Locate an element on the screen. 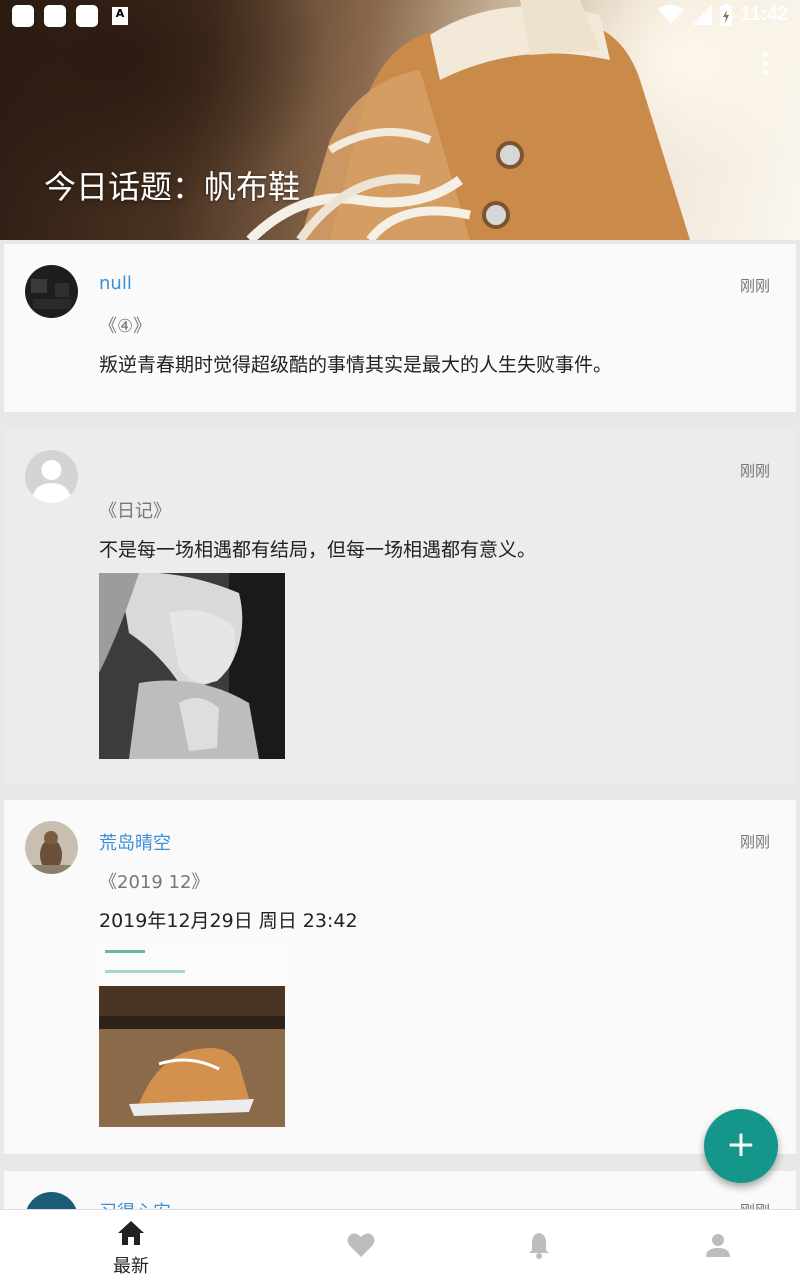 This screenshot has height=1281, width=800. status-time: 11:42 is located at coordinates (764, 14).